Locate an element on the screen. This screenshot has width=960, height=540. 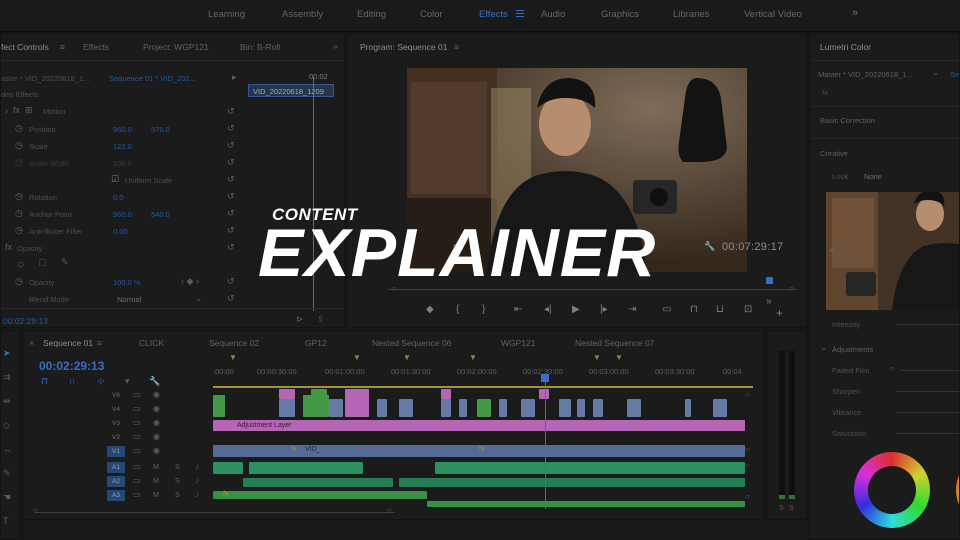
overlay-title: EXPLAINER is located at coordinates (457, 253).